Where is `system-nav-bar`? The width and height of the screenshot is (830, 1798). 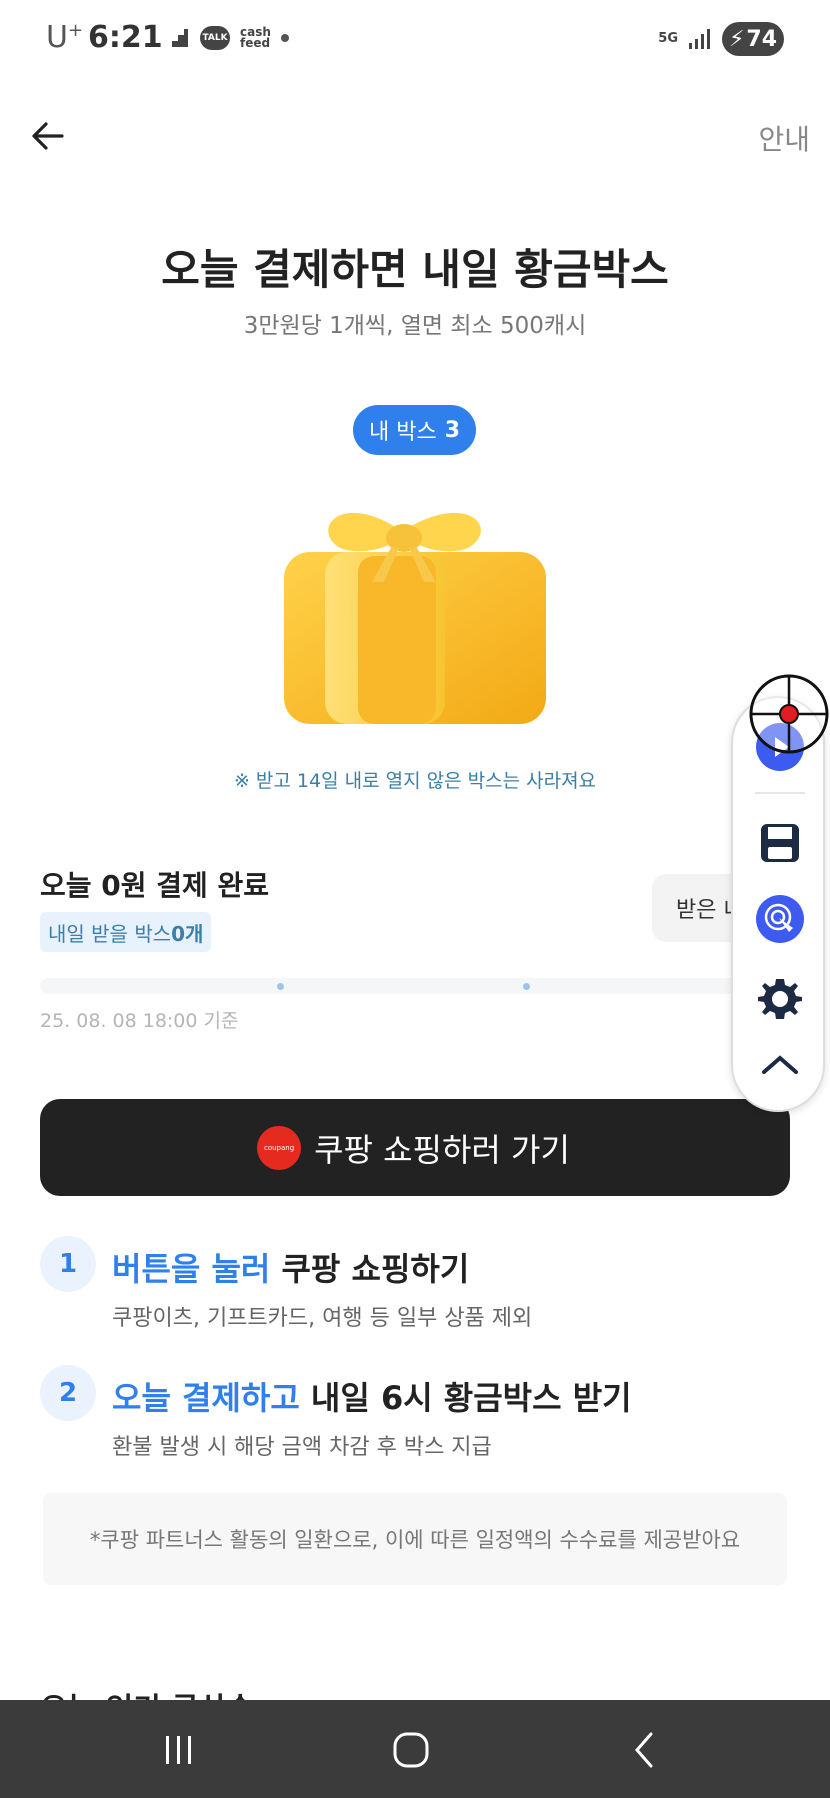 system-nav-bar is located at coordinates (415, 1749).